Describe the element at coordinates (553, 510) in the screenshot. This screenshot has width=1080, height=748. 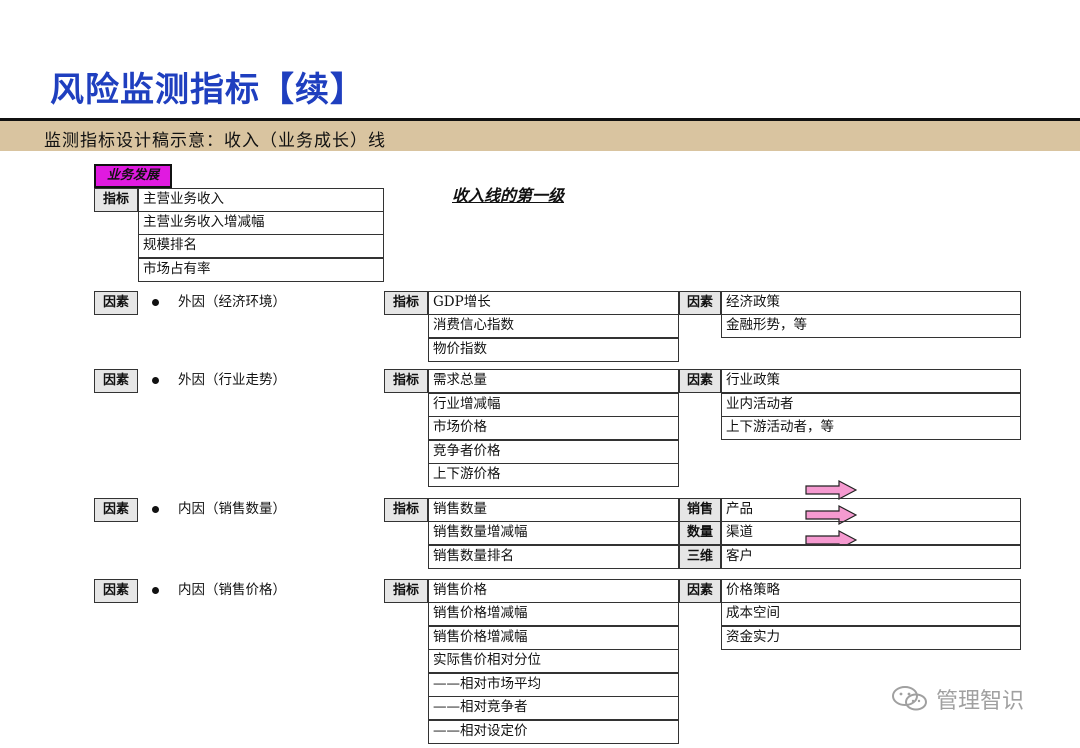
I see `indicator-item: 销售数量` at that location.